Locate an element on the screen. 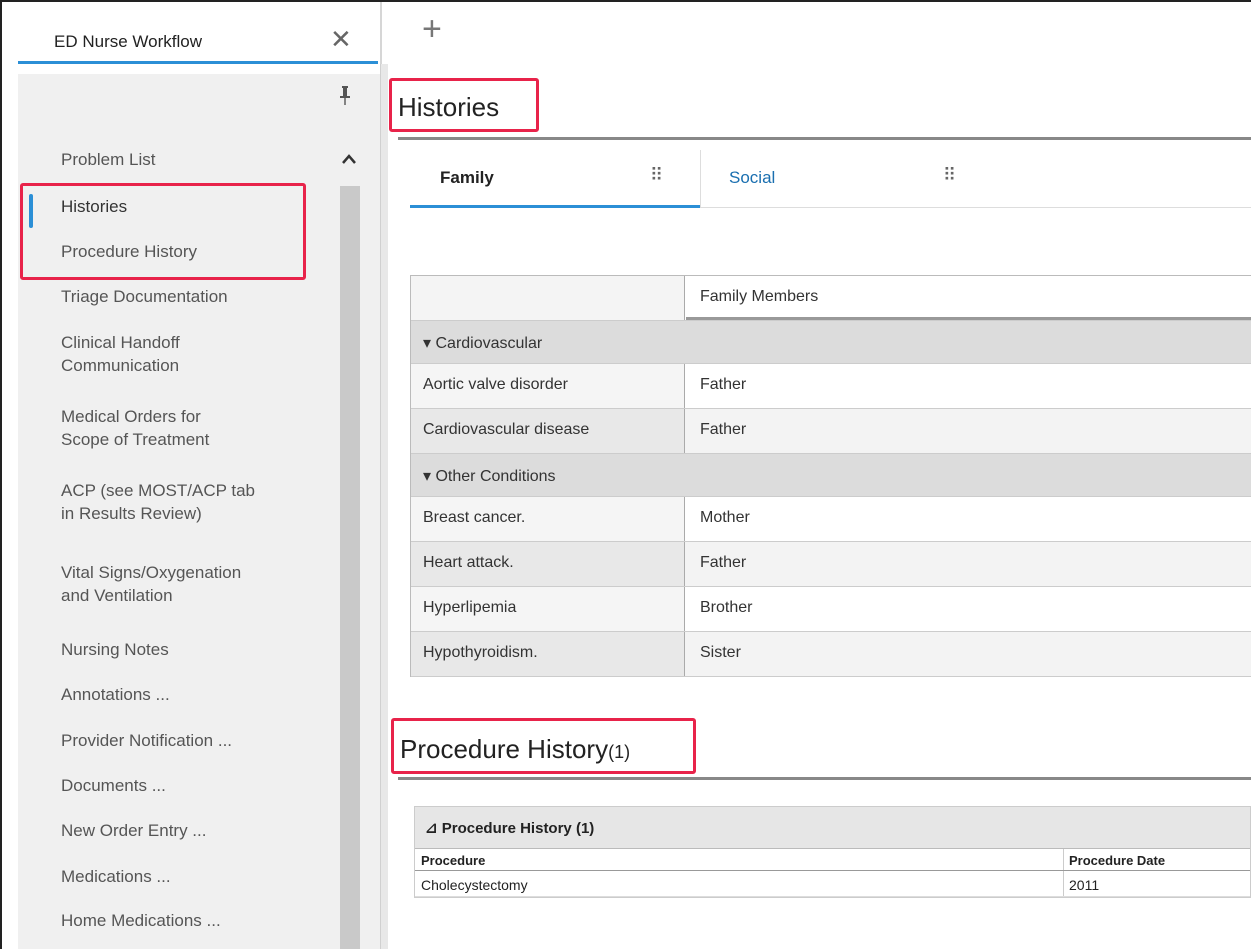  table-row: Hyperlipemia Brother is located at coordinates (831, 609).